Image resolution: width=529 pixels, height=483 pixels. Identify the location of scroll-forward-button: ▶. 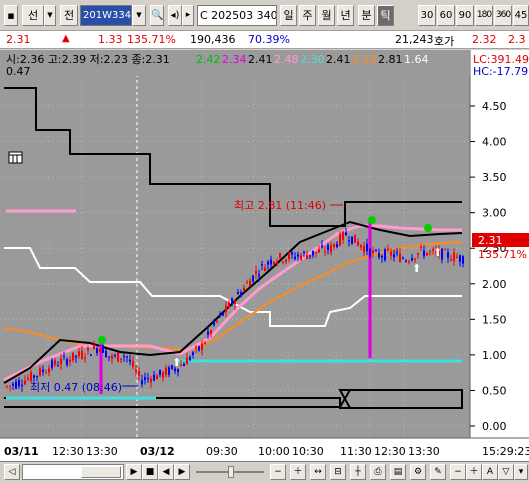
(182, 472).